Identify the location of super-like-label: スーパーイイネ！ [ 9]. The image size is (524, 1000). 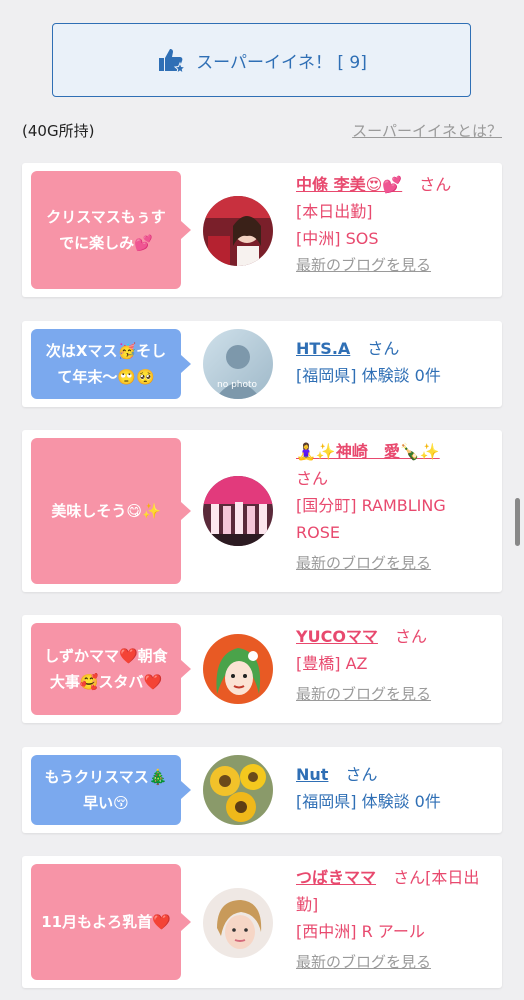
(281, 62).